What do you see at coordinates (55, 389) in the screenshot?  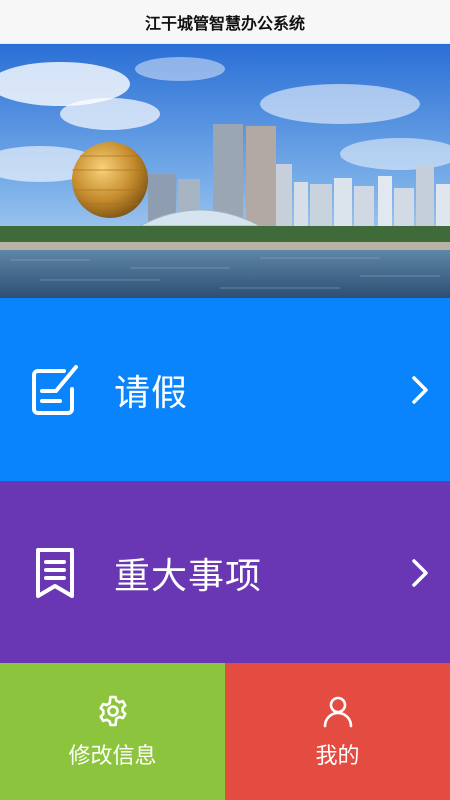 I see `edit-note-icon` at bounding box center [55, 389].